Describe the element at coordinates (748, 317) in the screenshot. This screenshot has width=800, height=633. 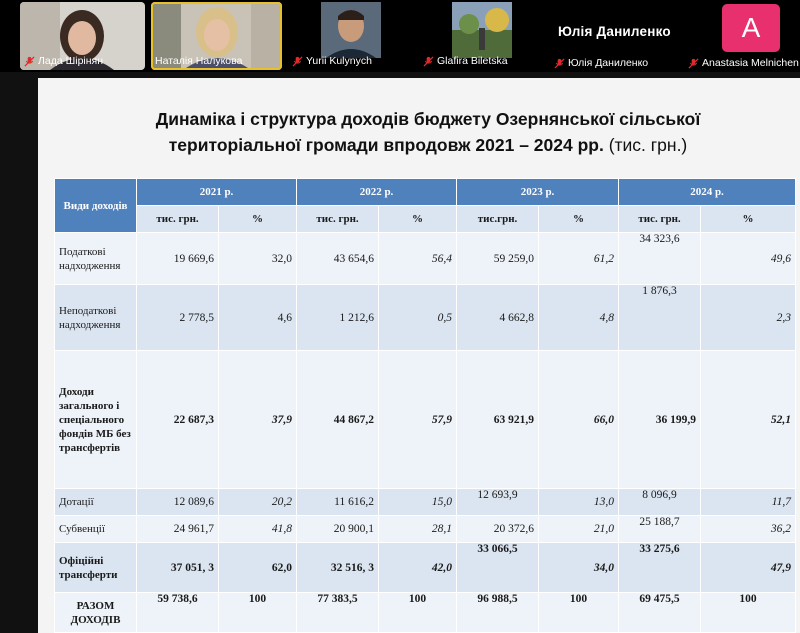
I see `table-cell: 2,3` at that location.